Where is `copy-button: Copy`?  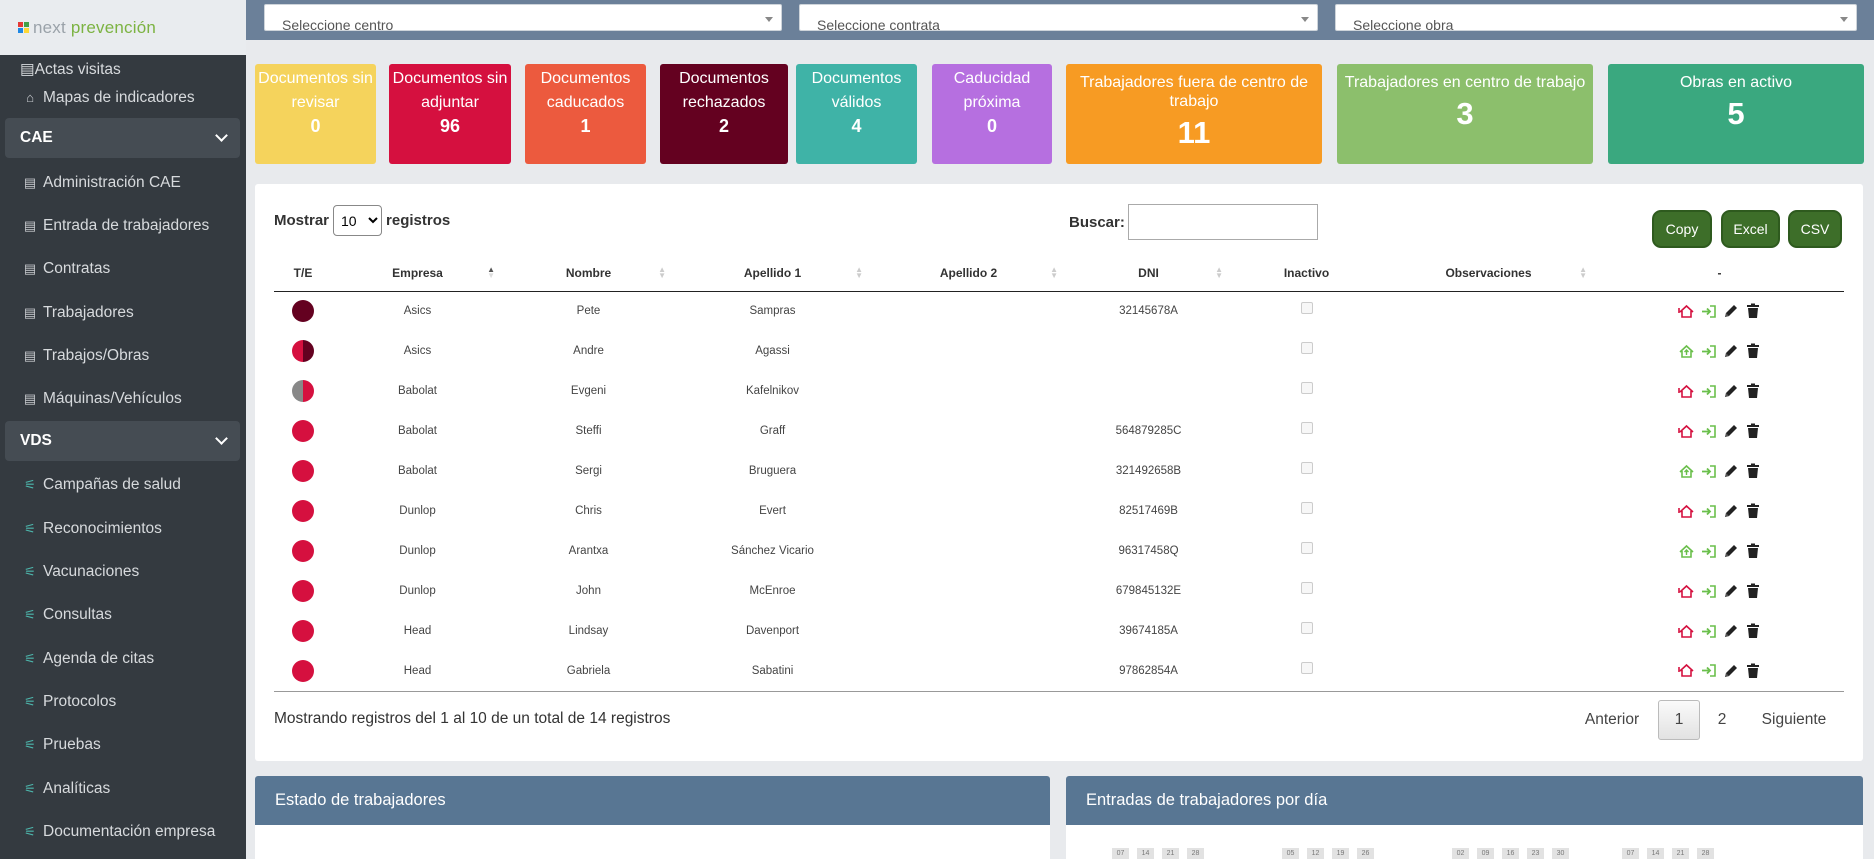 copy-button: Copy is located at coordinates (1682, 229).